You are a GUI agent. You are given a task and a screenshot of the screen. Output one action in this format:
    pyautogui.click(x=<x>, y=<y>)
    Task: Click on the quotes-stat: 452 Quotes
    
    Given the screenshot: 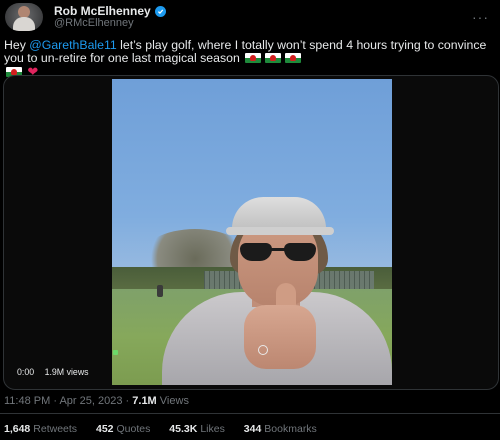 What is the action you would take?
    pyautogui.click(x=123, y=429)
    